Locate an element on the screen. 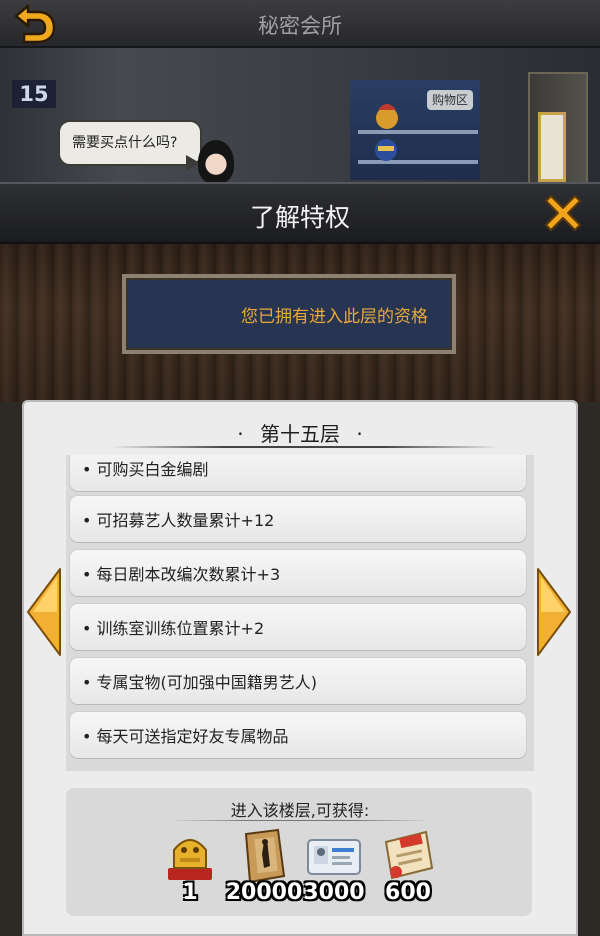 The image size is (600, 936). script-scroll-icon is located at coordinates (265, 856).